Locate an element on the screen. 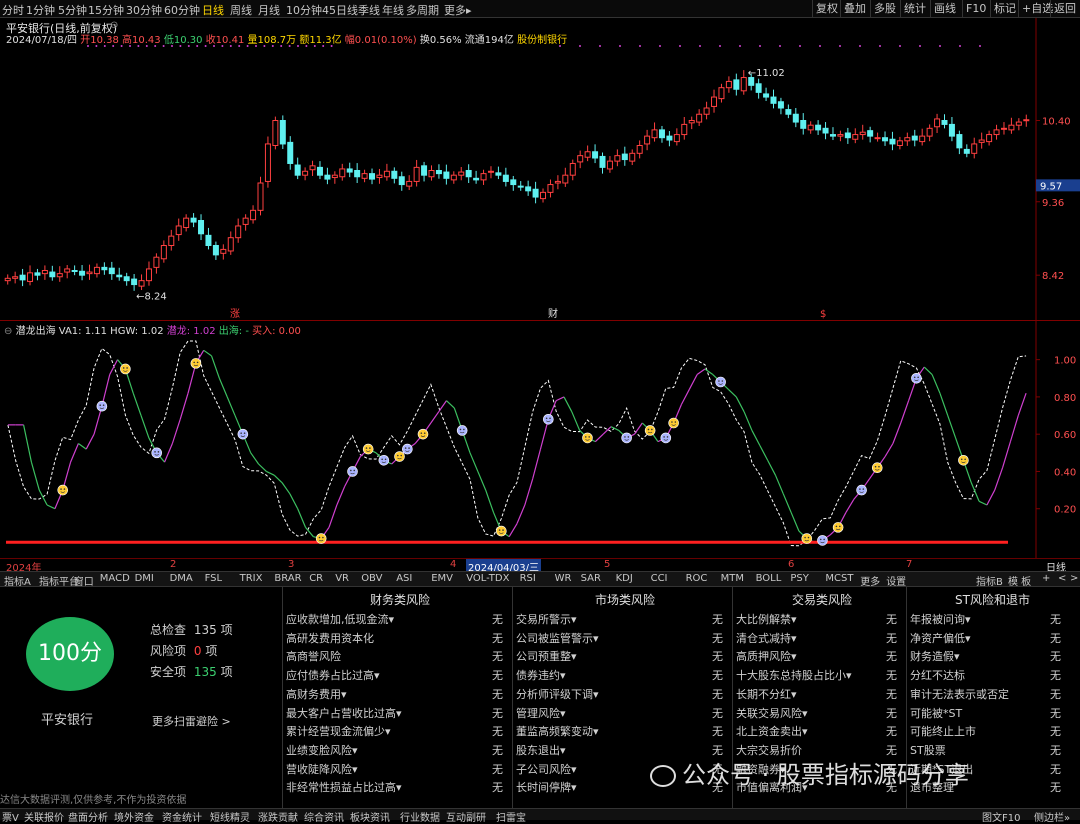 This screenshot has height=824, width=1080. period-0: 分时 is located at coordinates (13, 10).